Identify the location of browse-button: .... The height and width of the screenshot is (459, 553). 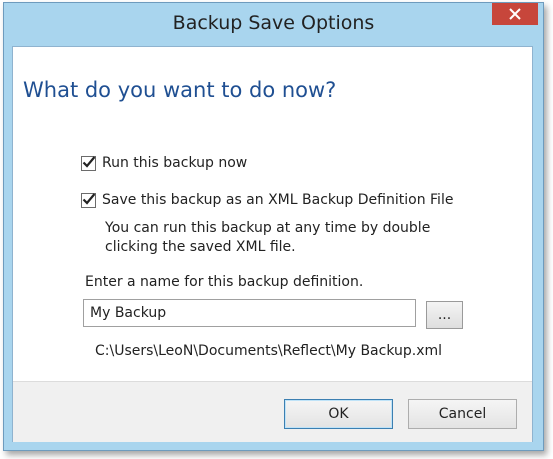
(444, 315).